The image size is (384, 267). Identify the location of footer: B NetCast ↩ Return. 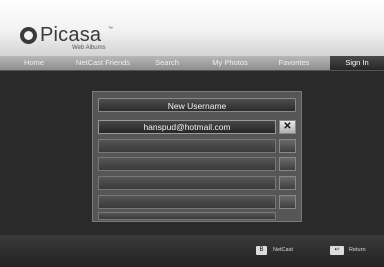
(192, 251).